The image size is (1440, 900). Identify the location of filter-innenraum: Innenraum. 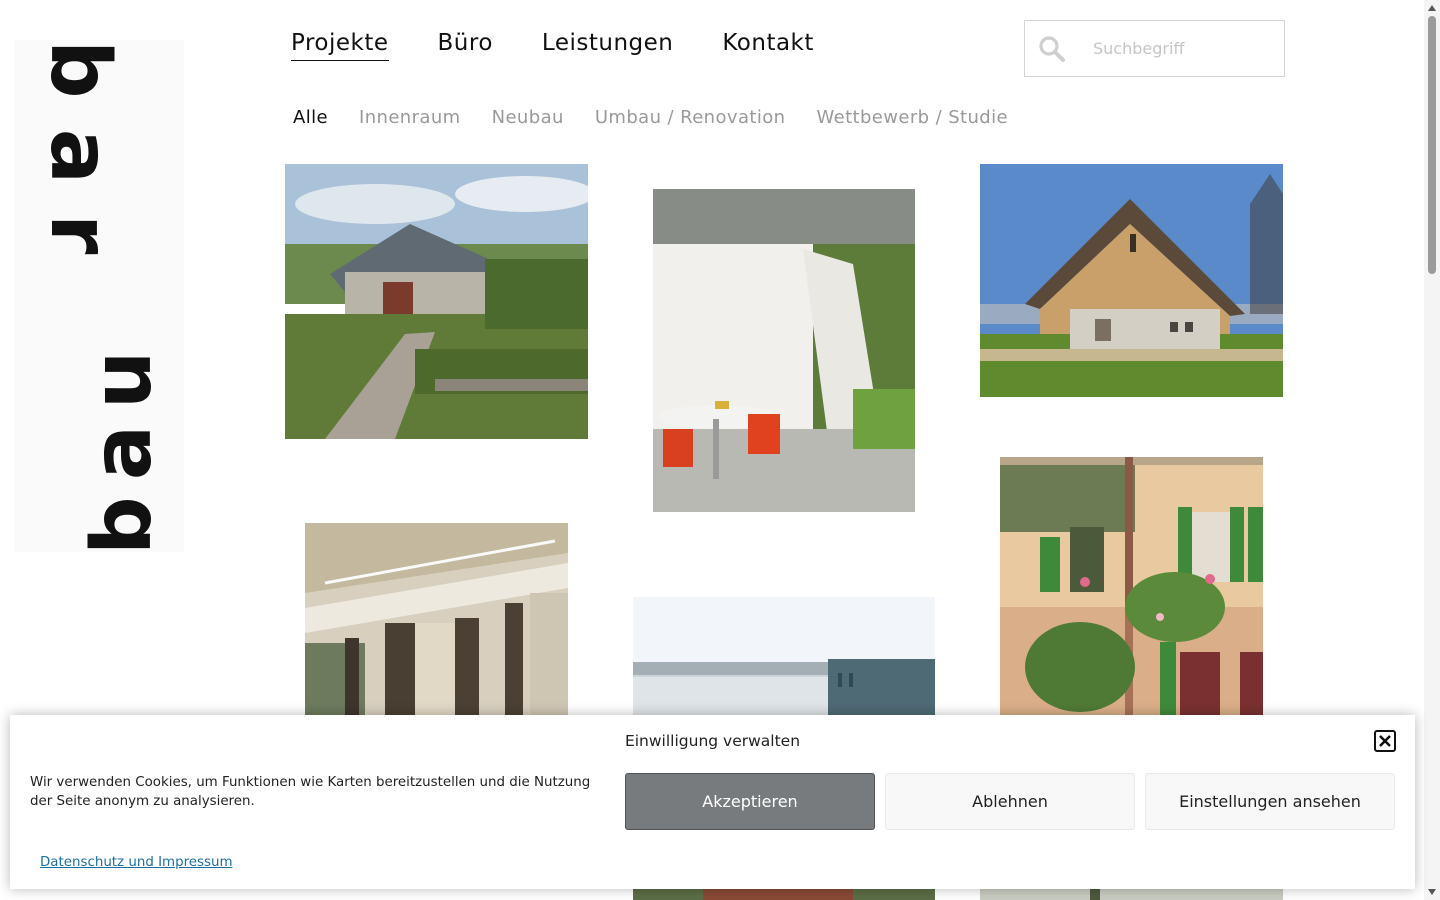
(410, 117).